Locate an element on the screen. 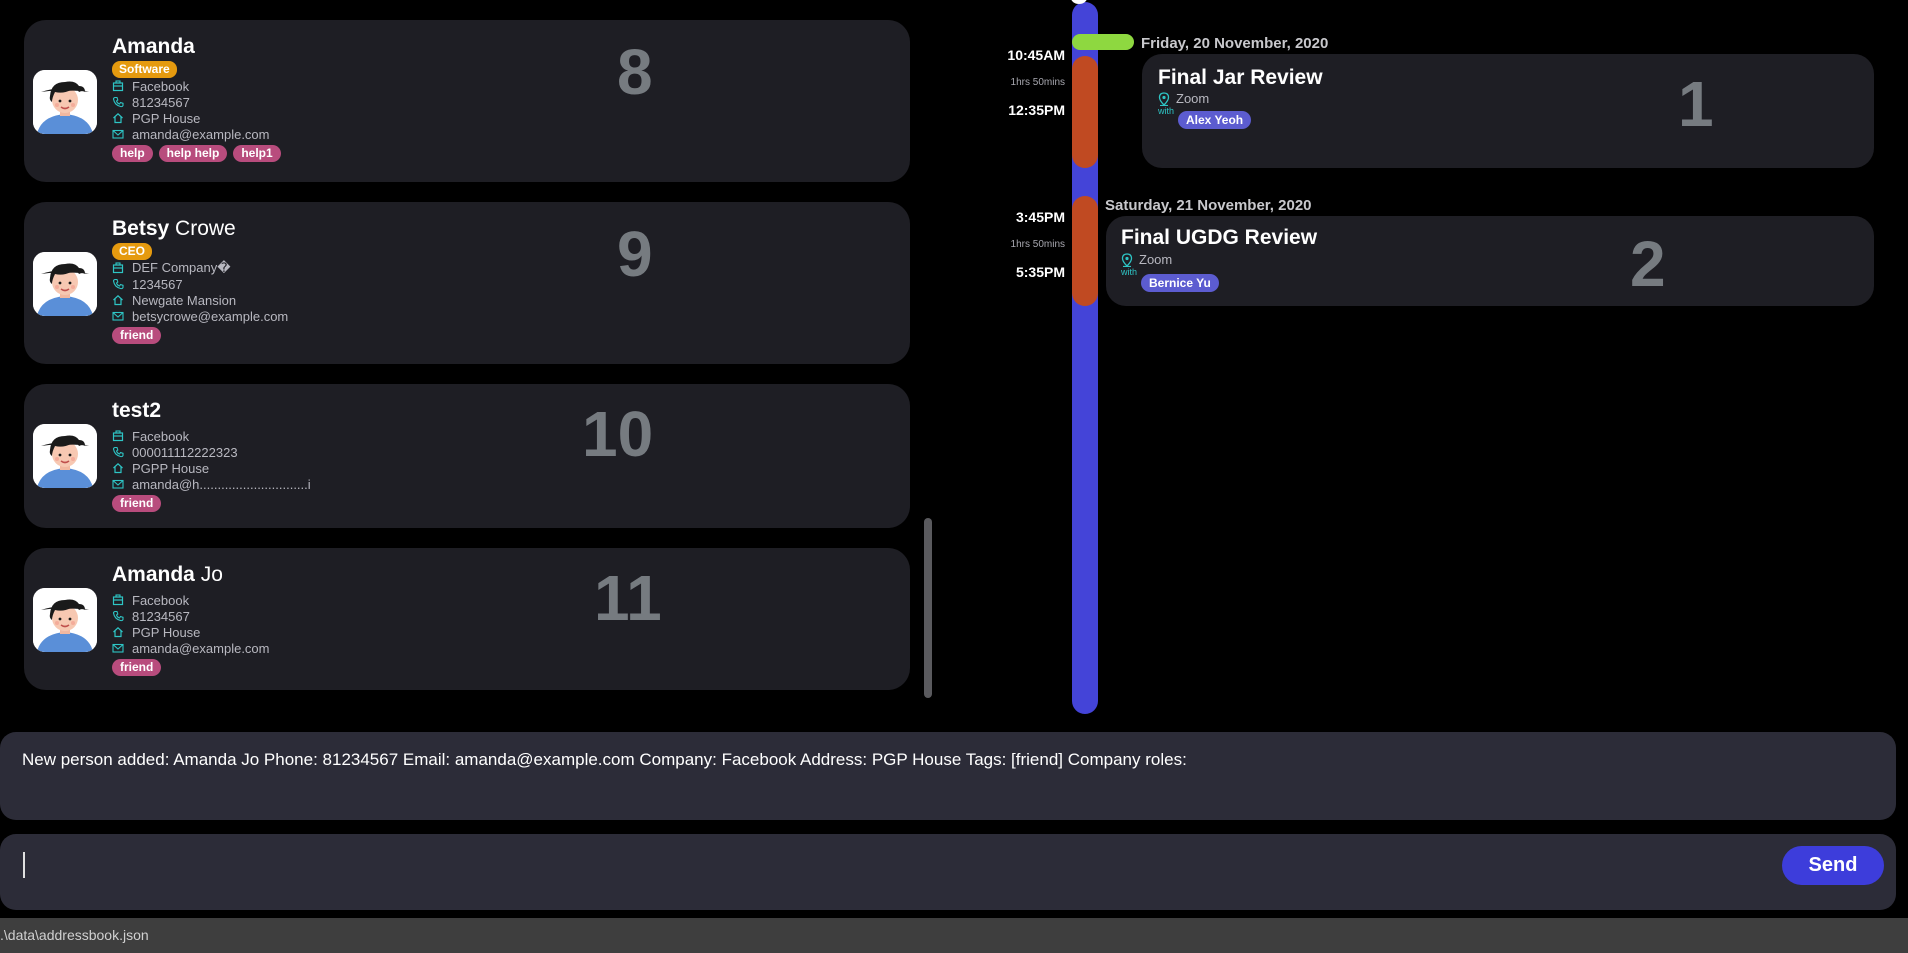 The width and height of the screenshot is (1908, 953). address-text: Newgate Mansion is located at coordinates (184, 300).